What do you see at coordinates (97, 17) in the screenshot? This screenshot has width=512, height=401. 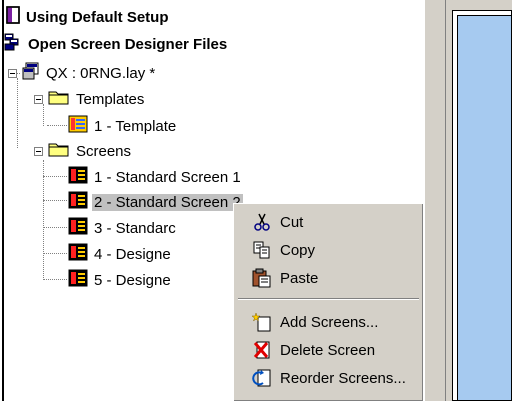 I see `default-setup-label: Using Default Setup` at bounding box center [97, 17].